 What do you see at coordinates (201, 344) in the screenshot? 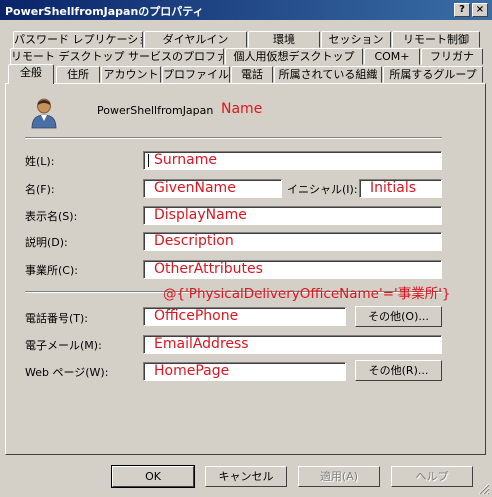
I see `email-value: EmailAddress` at bounding box center [201, 344].